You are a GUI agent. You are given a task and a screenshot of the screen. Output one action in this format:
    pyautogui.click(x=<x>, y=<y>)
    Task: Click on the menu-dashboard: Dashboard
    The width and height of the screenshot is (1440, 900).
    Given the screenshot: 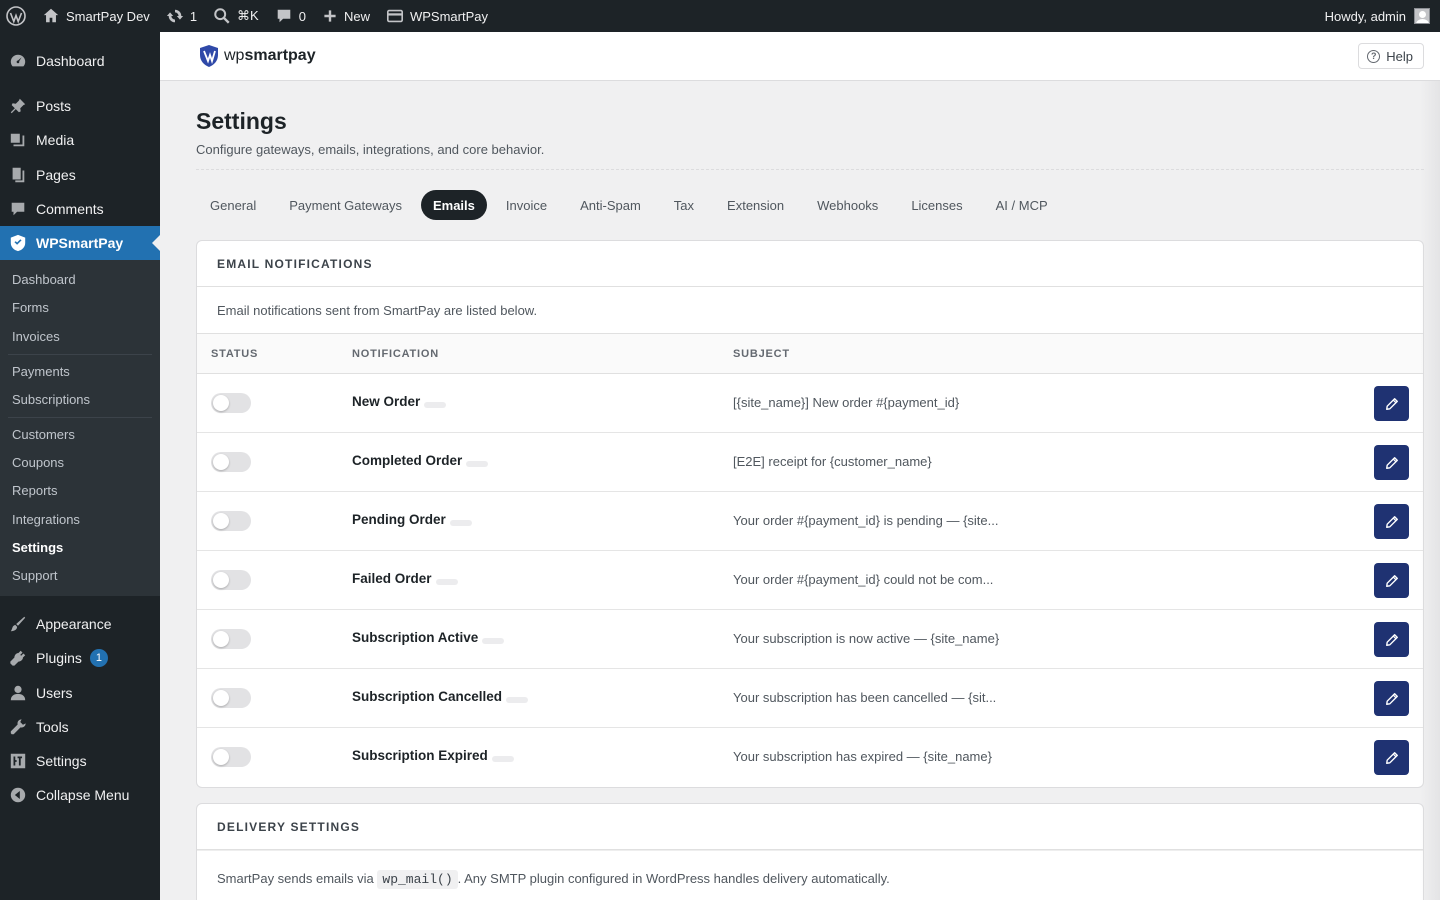 What is the action you would take?
    pyautogui.click(x=80, y=61)
    